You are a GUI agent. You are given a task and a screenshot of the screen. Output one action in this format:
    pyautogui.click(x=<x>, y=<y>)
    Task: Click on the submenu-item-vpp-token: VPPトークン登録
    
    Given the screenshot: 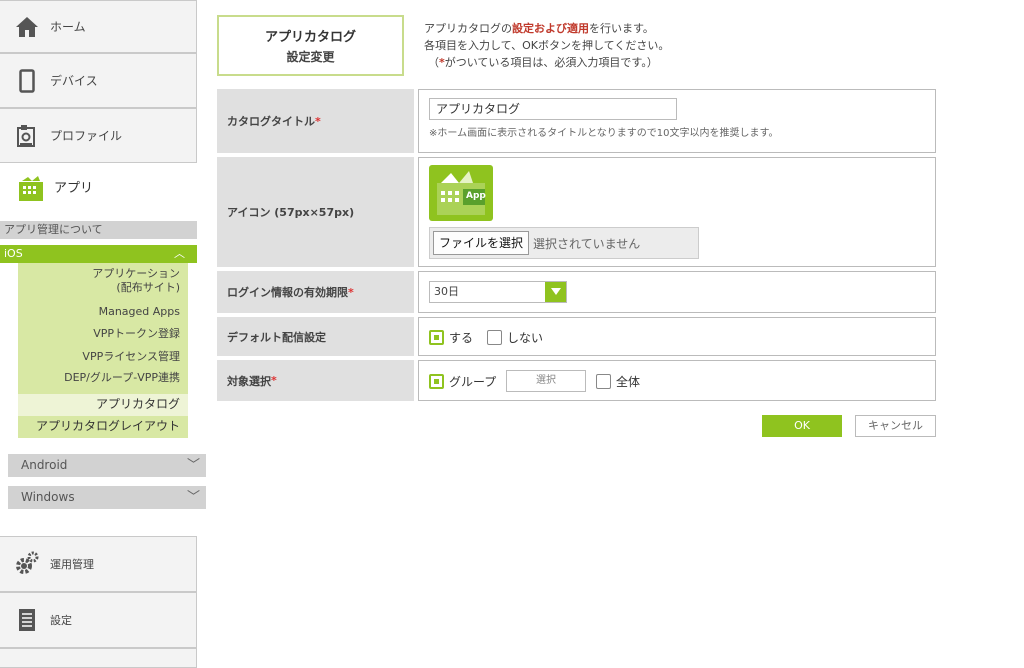 What is the action you would take?
    pyautogui.click(x=136, y=334)
    